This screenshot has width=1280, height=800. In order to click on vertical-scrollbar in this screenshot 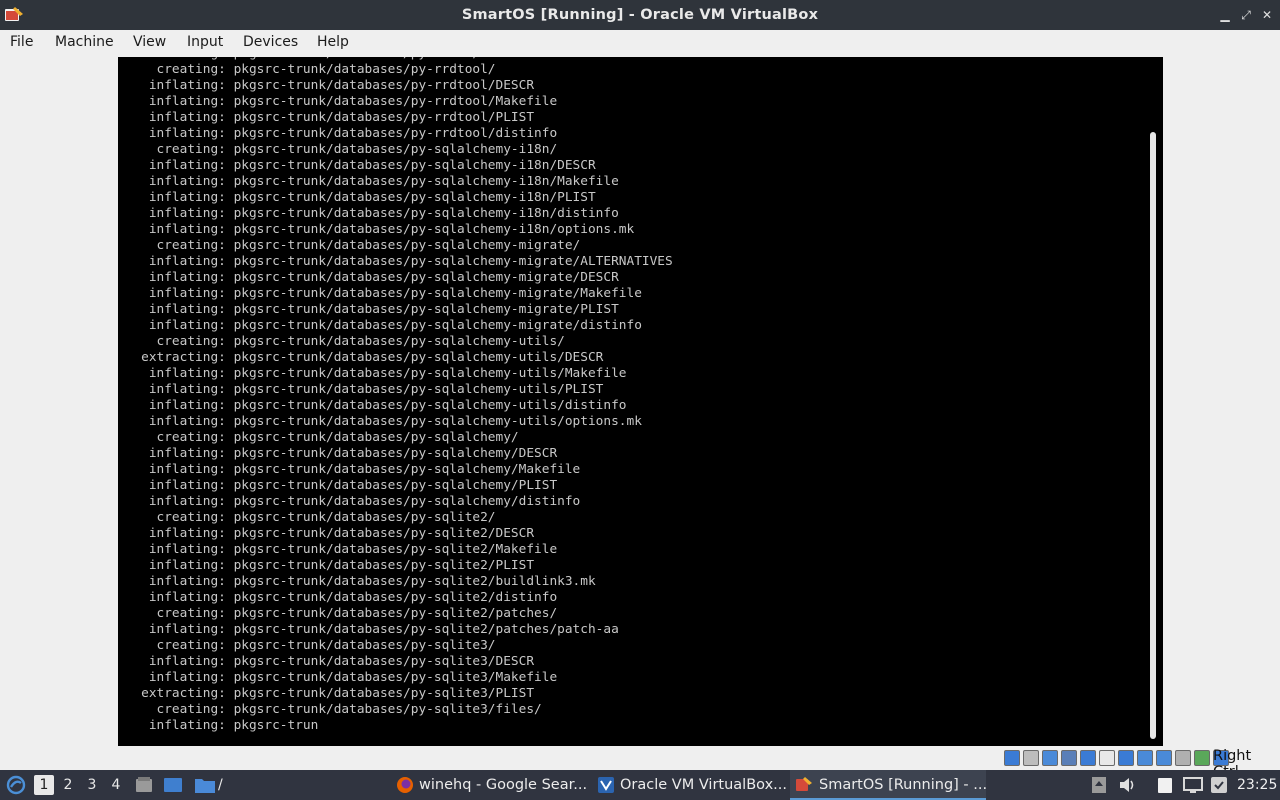, I will do `click(1153, 435)`.